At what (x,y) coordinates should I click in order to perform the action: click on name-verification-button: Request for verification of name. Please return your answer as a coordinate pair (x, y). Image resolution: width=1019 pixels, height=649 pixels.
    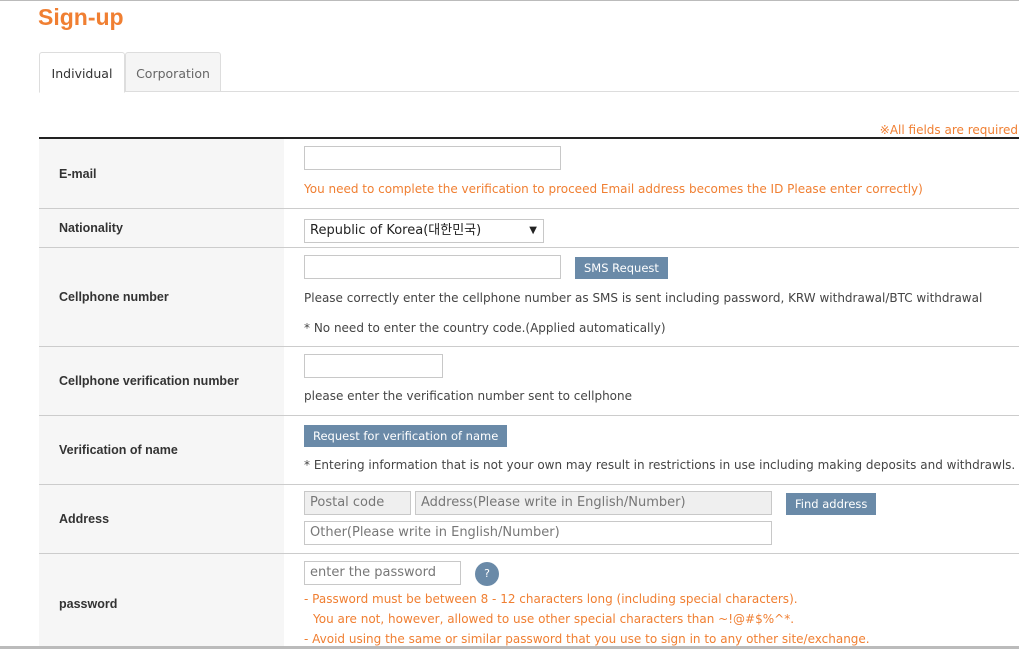
    Looking at the image, I should click on (406, 436).